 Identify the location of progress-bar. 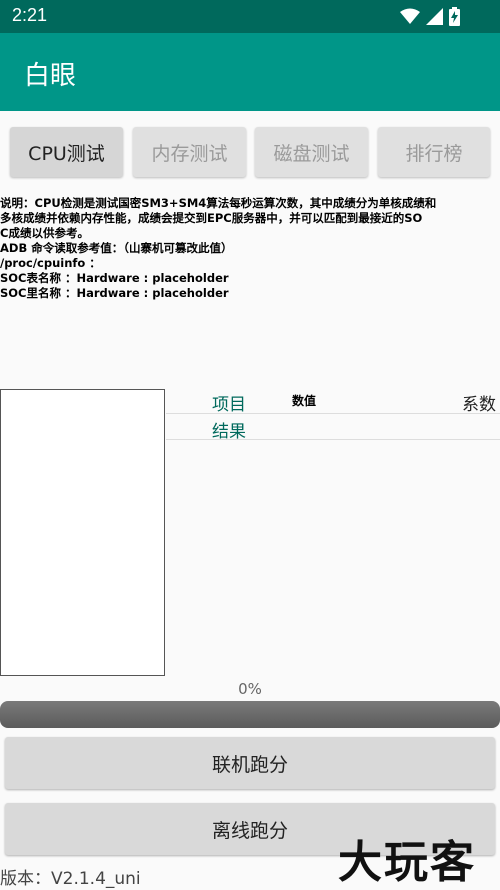
(250, 714).